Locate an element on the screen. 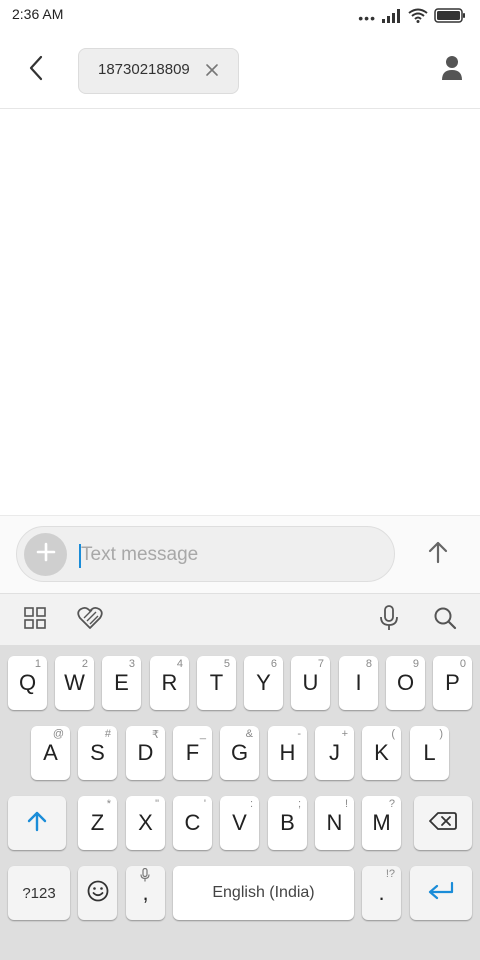  message-input is located at coordinates (231, 555).